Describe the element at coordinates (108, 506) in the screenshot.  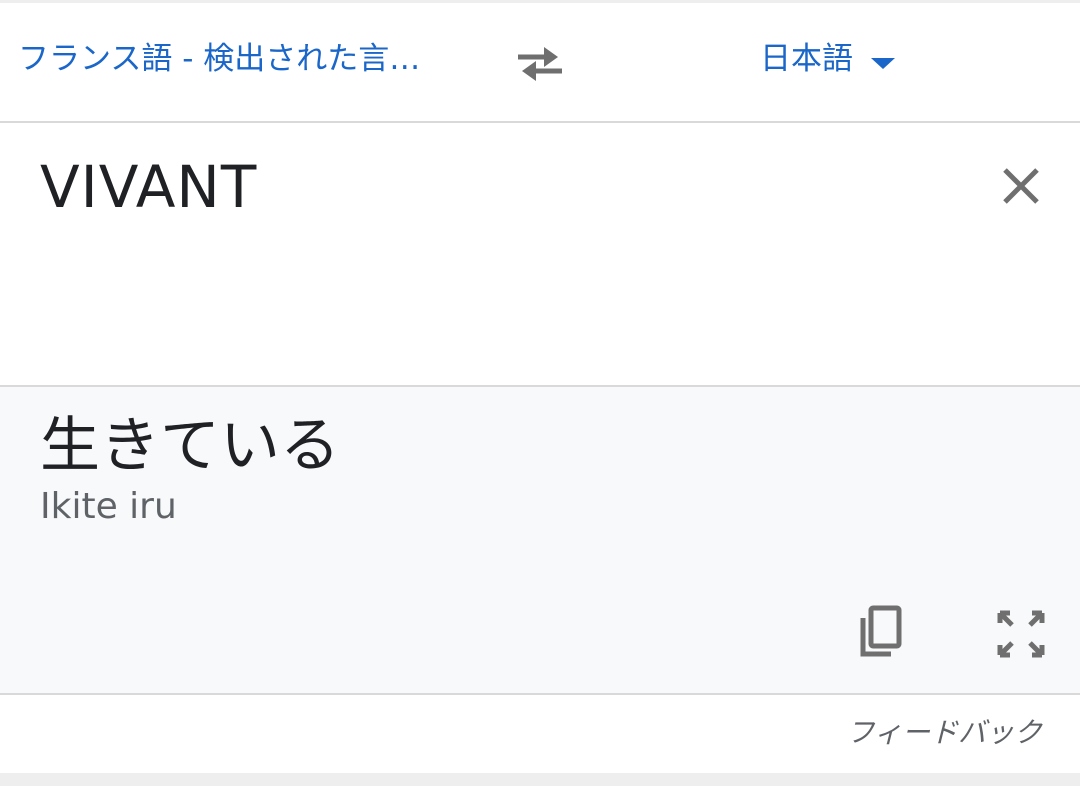
I see `romanization-text: Ikite iru` at that location.